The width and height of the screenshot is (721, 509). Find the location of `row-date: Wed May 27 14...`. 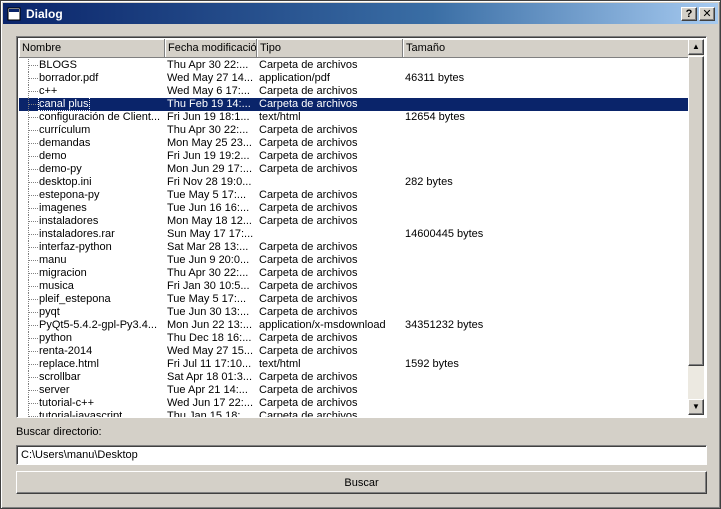

row-date: Wed May 27 14... is located at coordinates (210, 78).